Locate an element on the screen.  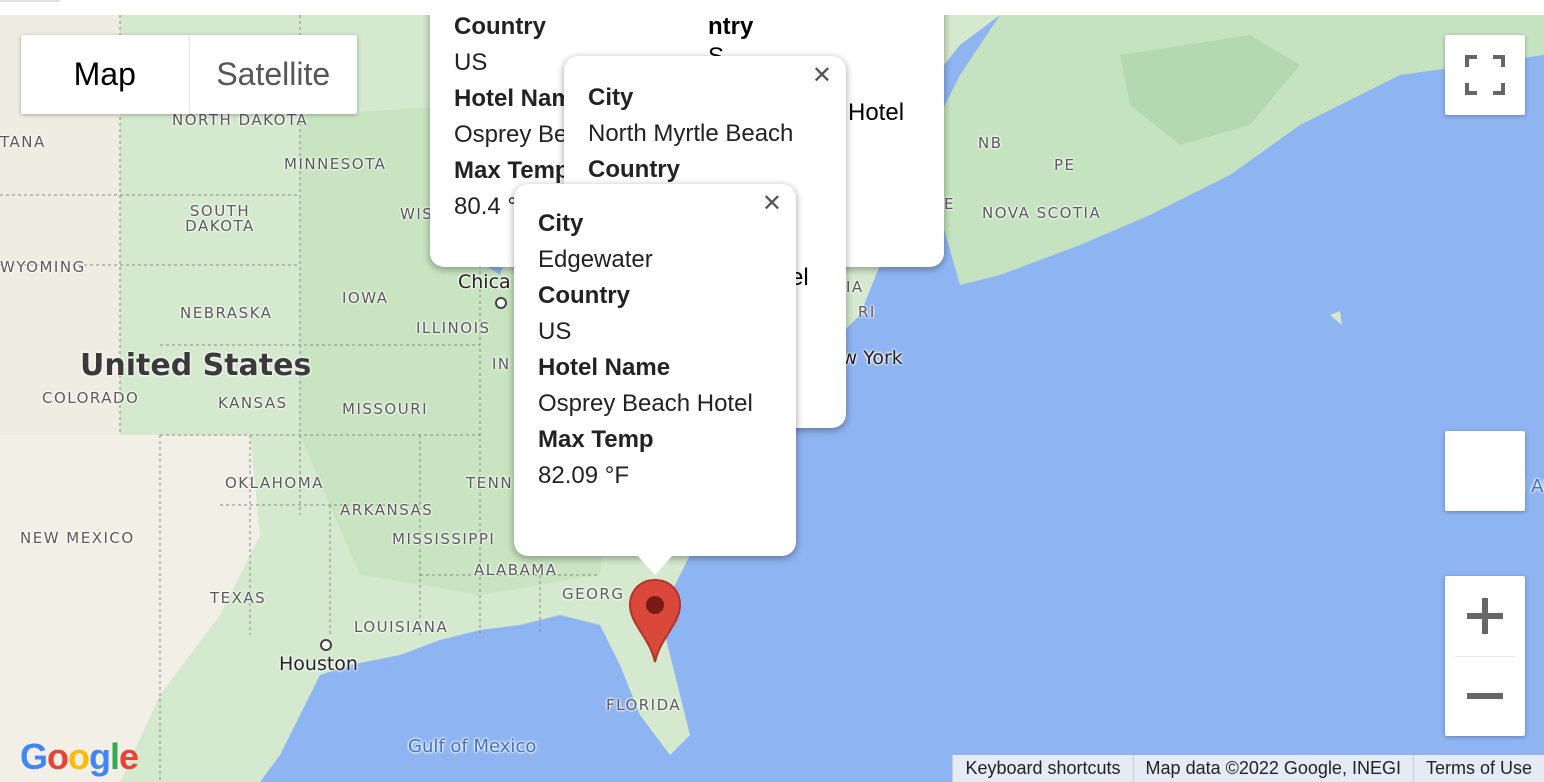
zoom-control is located at coordinates (1485, 656).